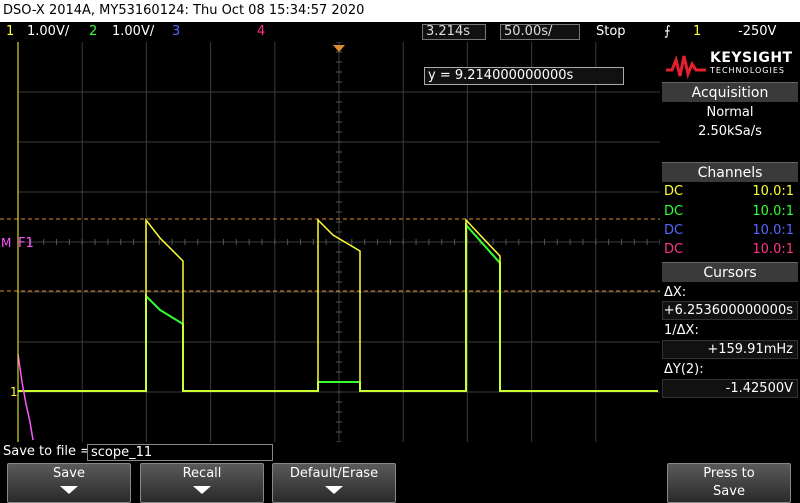 The width and height of the screenshot is (800, 503). Describe the element at coordinates (524, 76) in the screenshot. I see `cursor-readout: y = 9.214000000000s` at that location.